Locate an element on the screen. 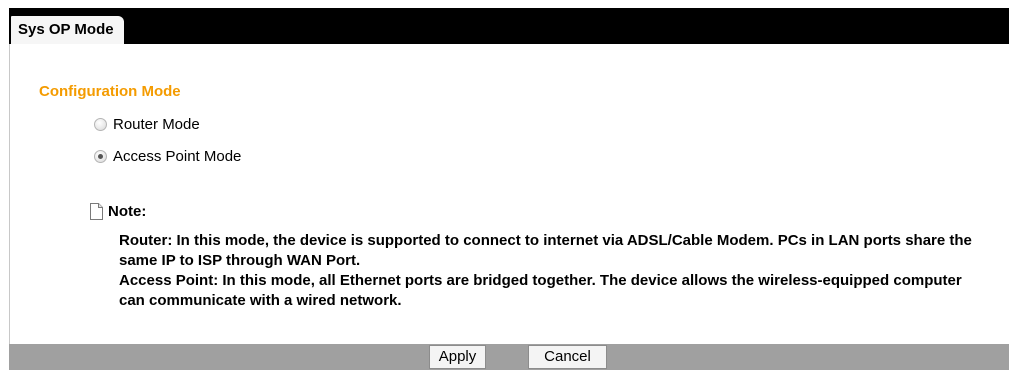  access-point-mode-label: Access Point Mode is located at coordinates (177, 156).